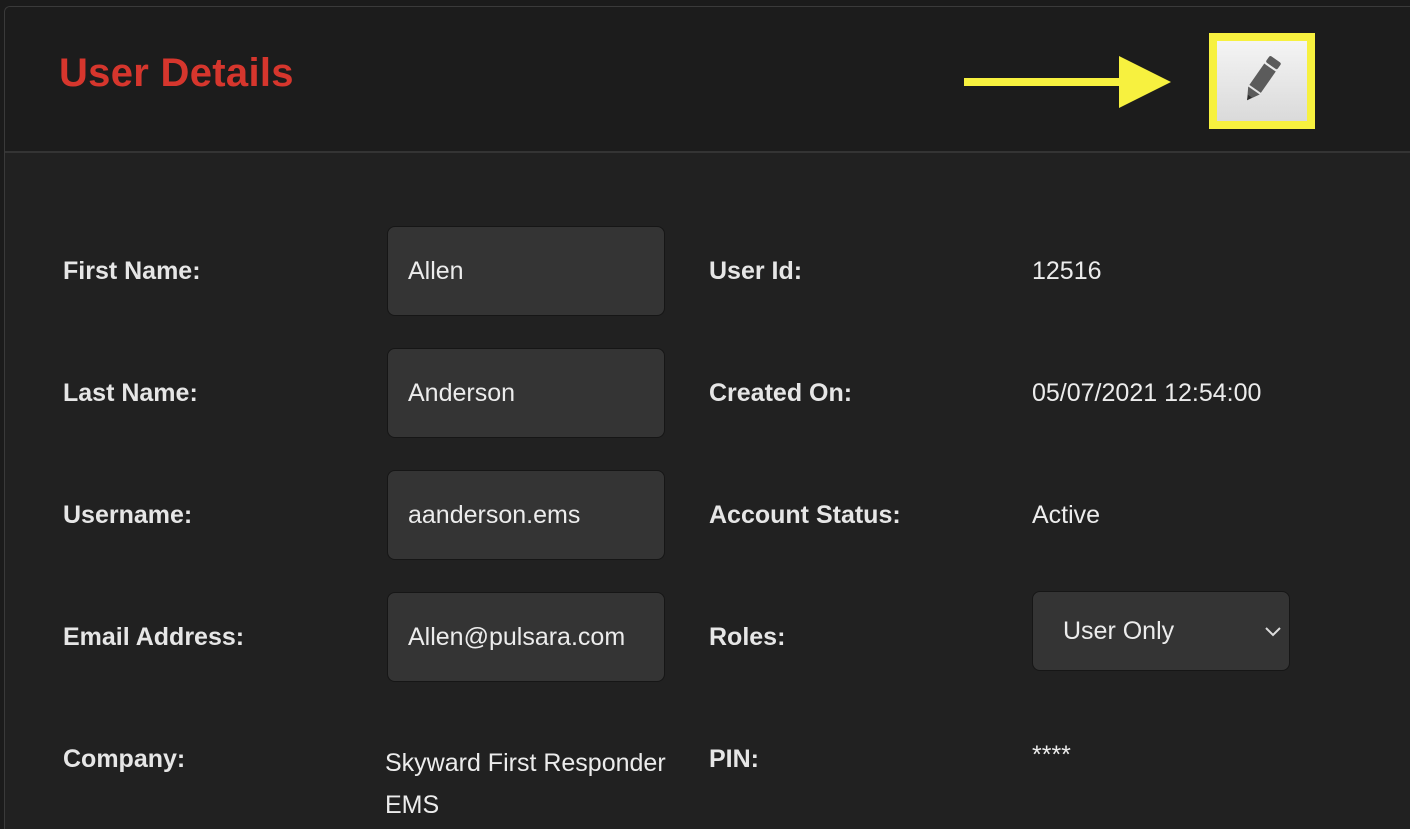 The width and height of the screenshot is (1410, 829). What do you see at coordinates (128, 515) in the screenshot?
I see `username-label: Username:` at bounding box center [128, 515].